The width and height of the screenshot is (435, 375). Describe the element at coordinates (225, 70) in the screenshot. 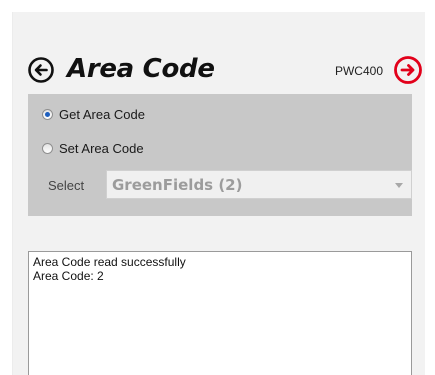

I see `page-header: Area Code PWC400` at that location.